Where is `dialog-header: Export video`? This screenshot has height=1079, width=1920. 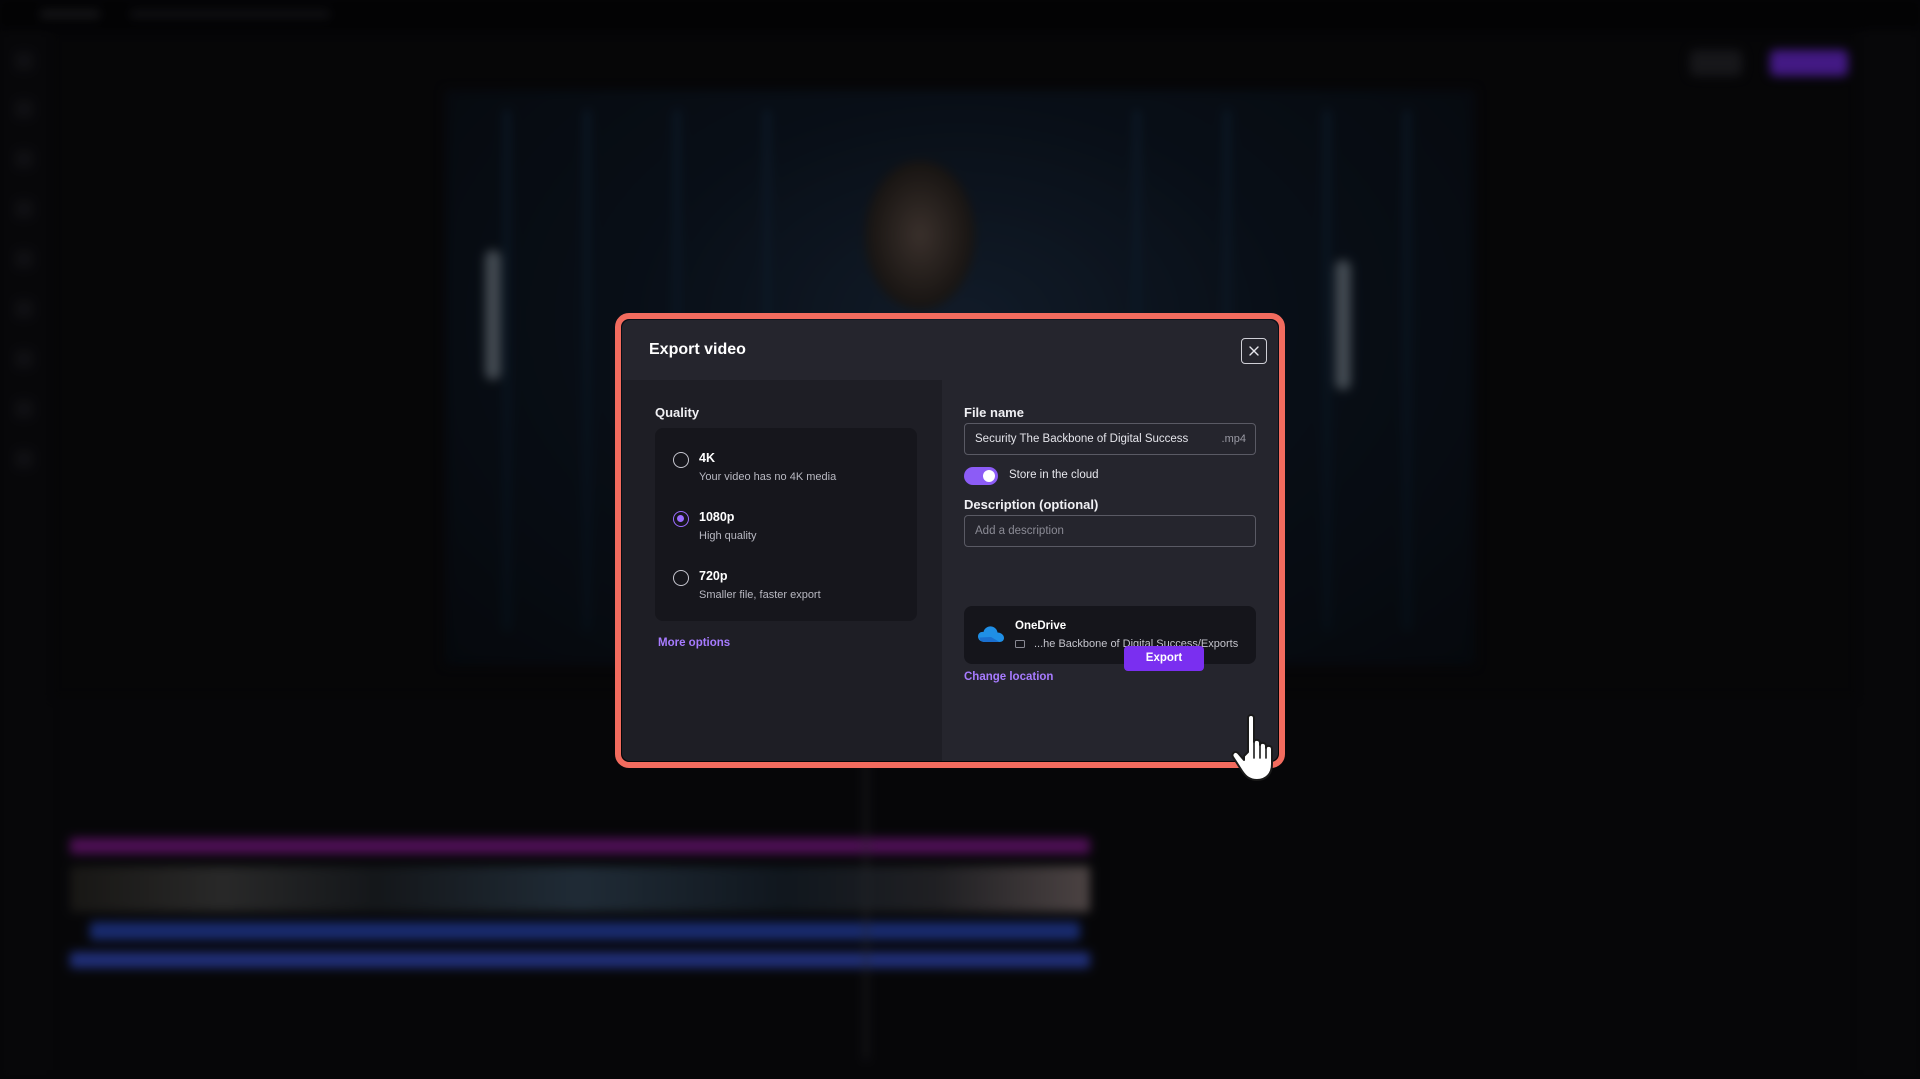 dialog-header: Export video is located at coordinates (950, 350).